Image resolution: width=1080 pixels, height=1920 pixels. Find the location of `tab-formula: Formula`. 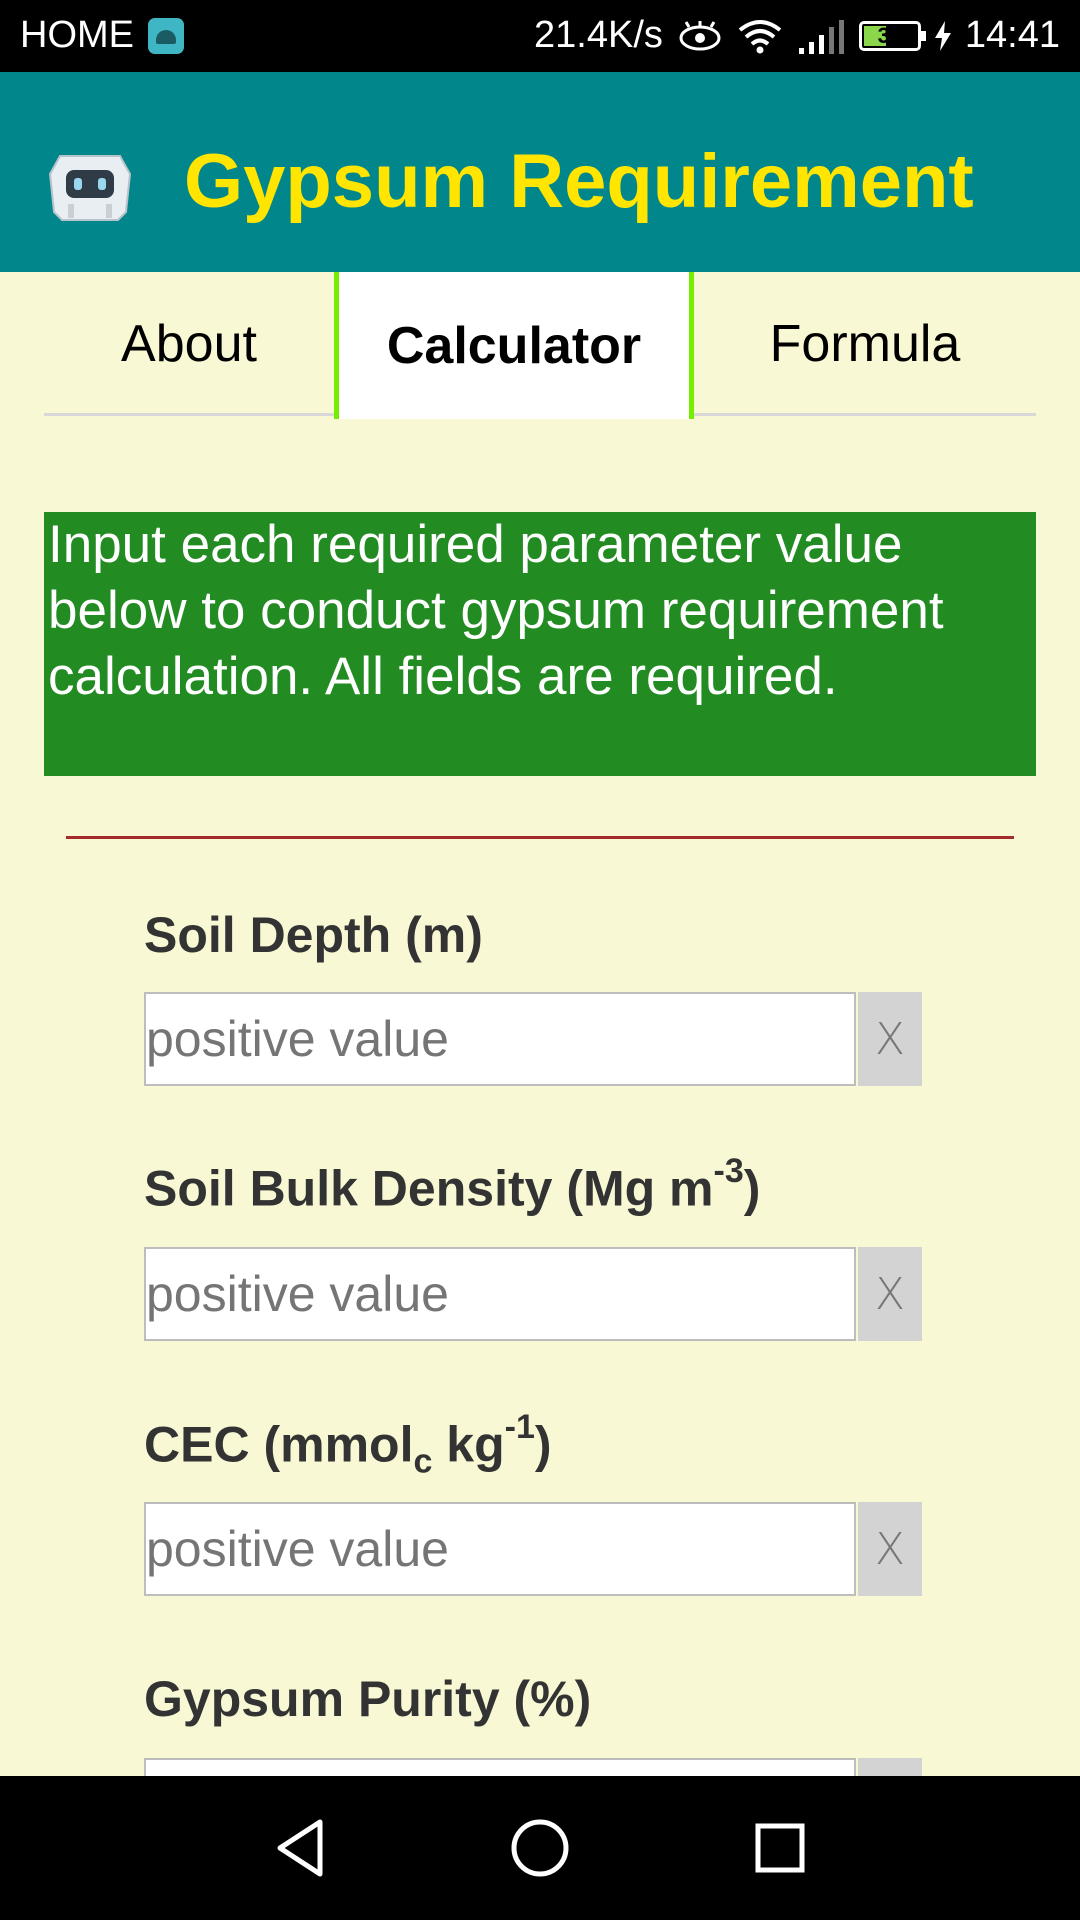

tab-formula: Formula is located at coordinates (865, 344).